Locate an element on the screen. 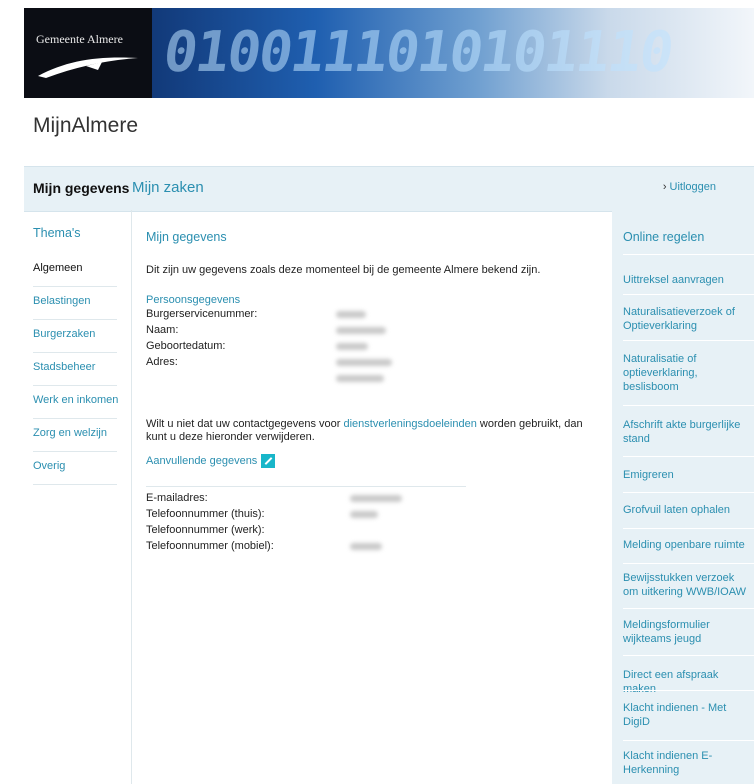 This screenshot has width=754, height=784. logo: Gemeente Almere is located at coordinates (88, 53).